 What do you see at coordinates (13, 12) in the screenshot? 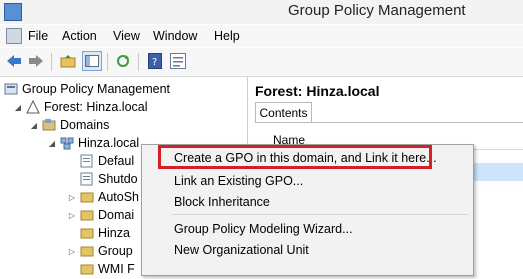
I see `app-icon` at bounding box center [13, 12].